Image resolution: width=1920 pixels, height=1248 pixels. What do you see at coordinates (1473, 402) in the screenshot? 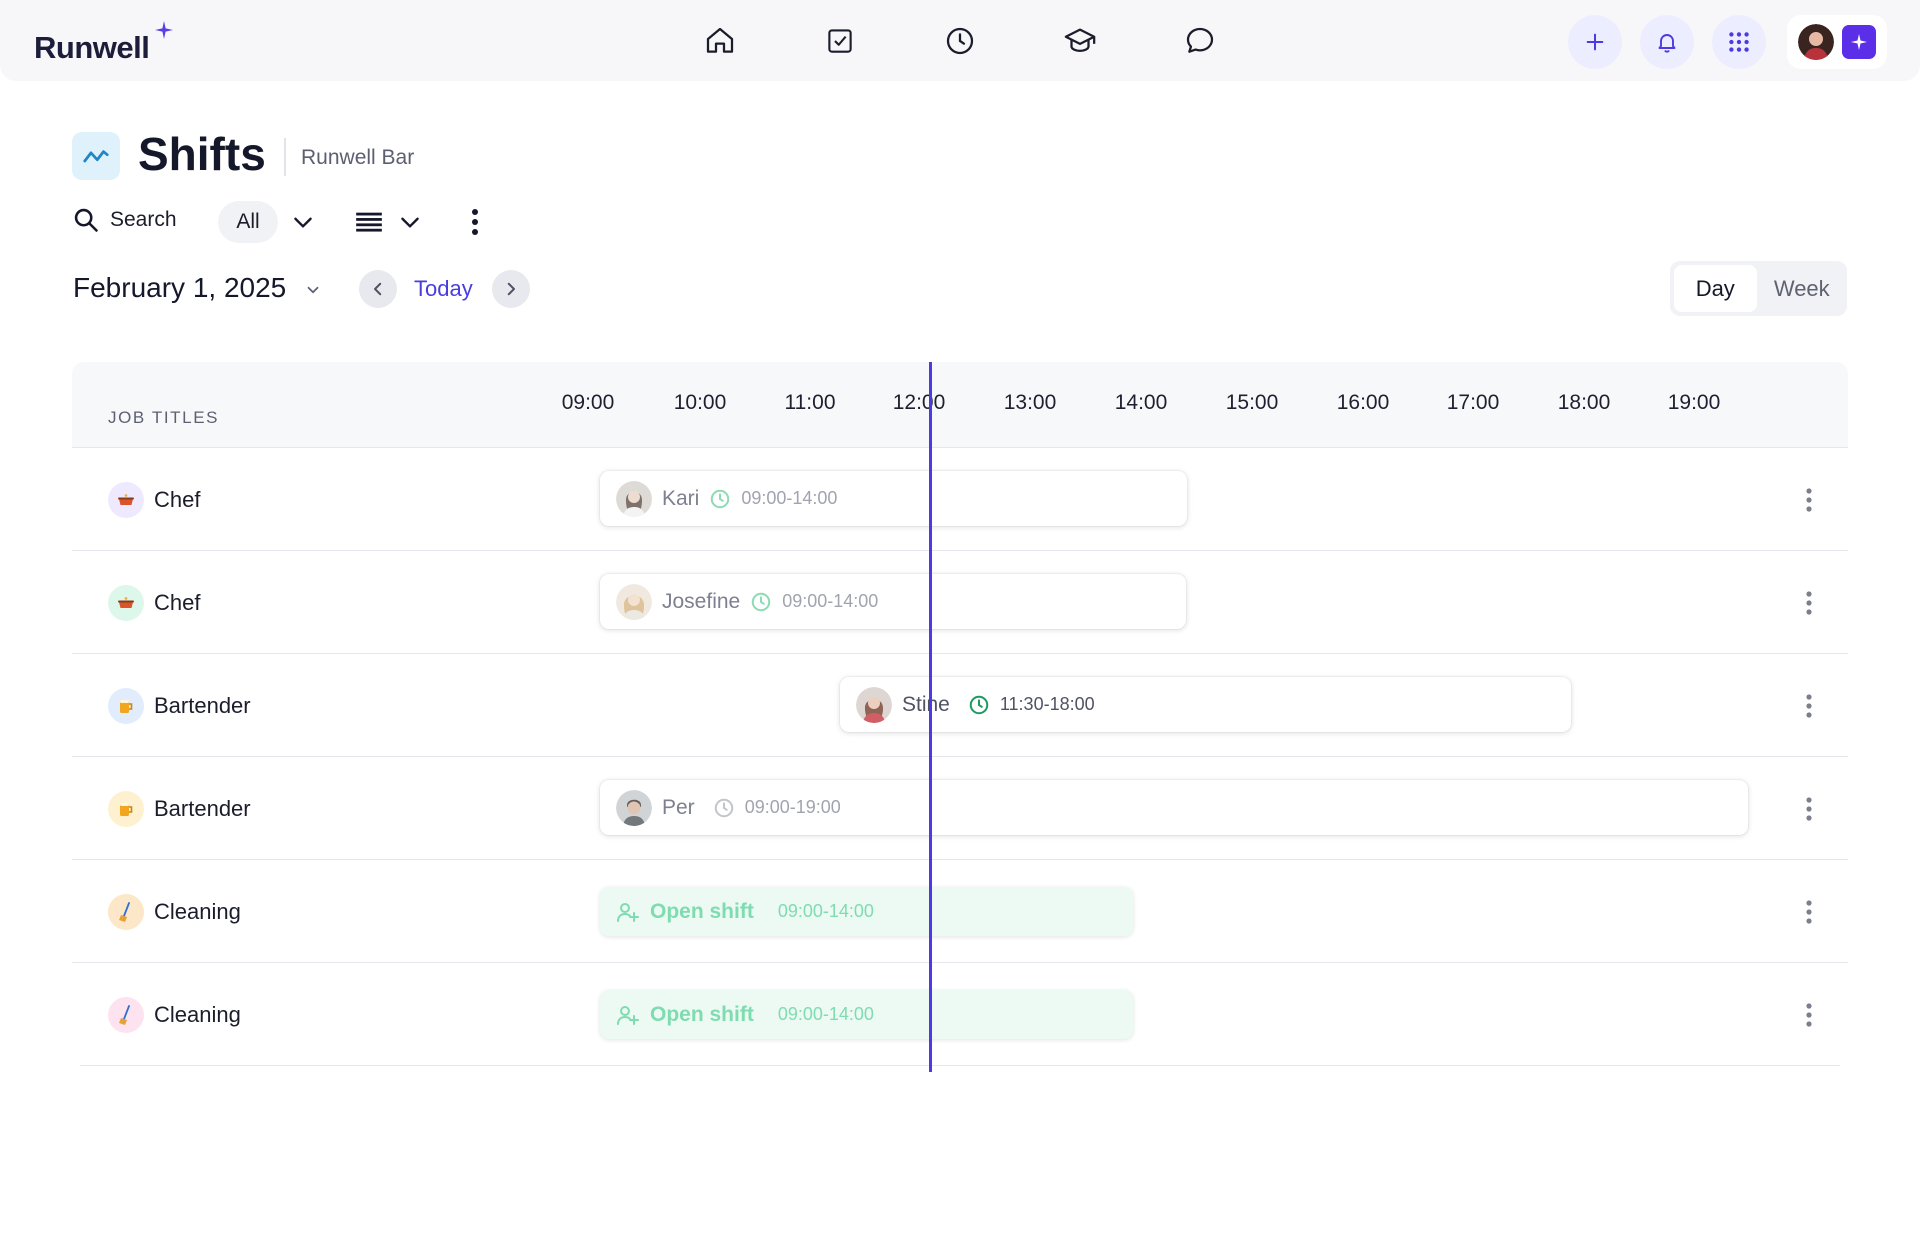
I see `hour-label: 17:00` at bounding box center [1473, 402].